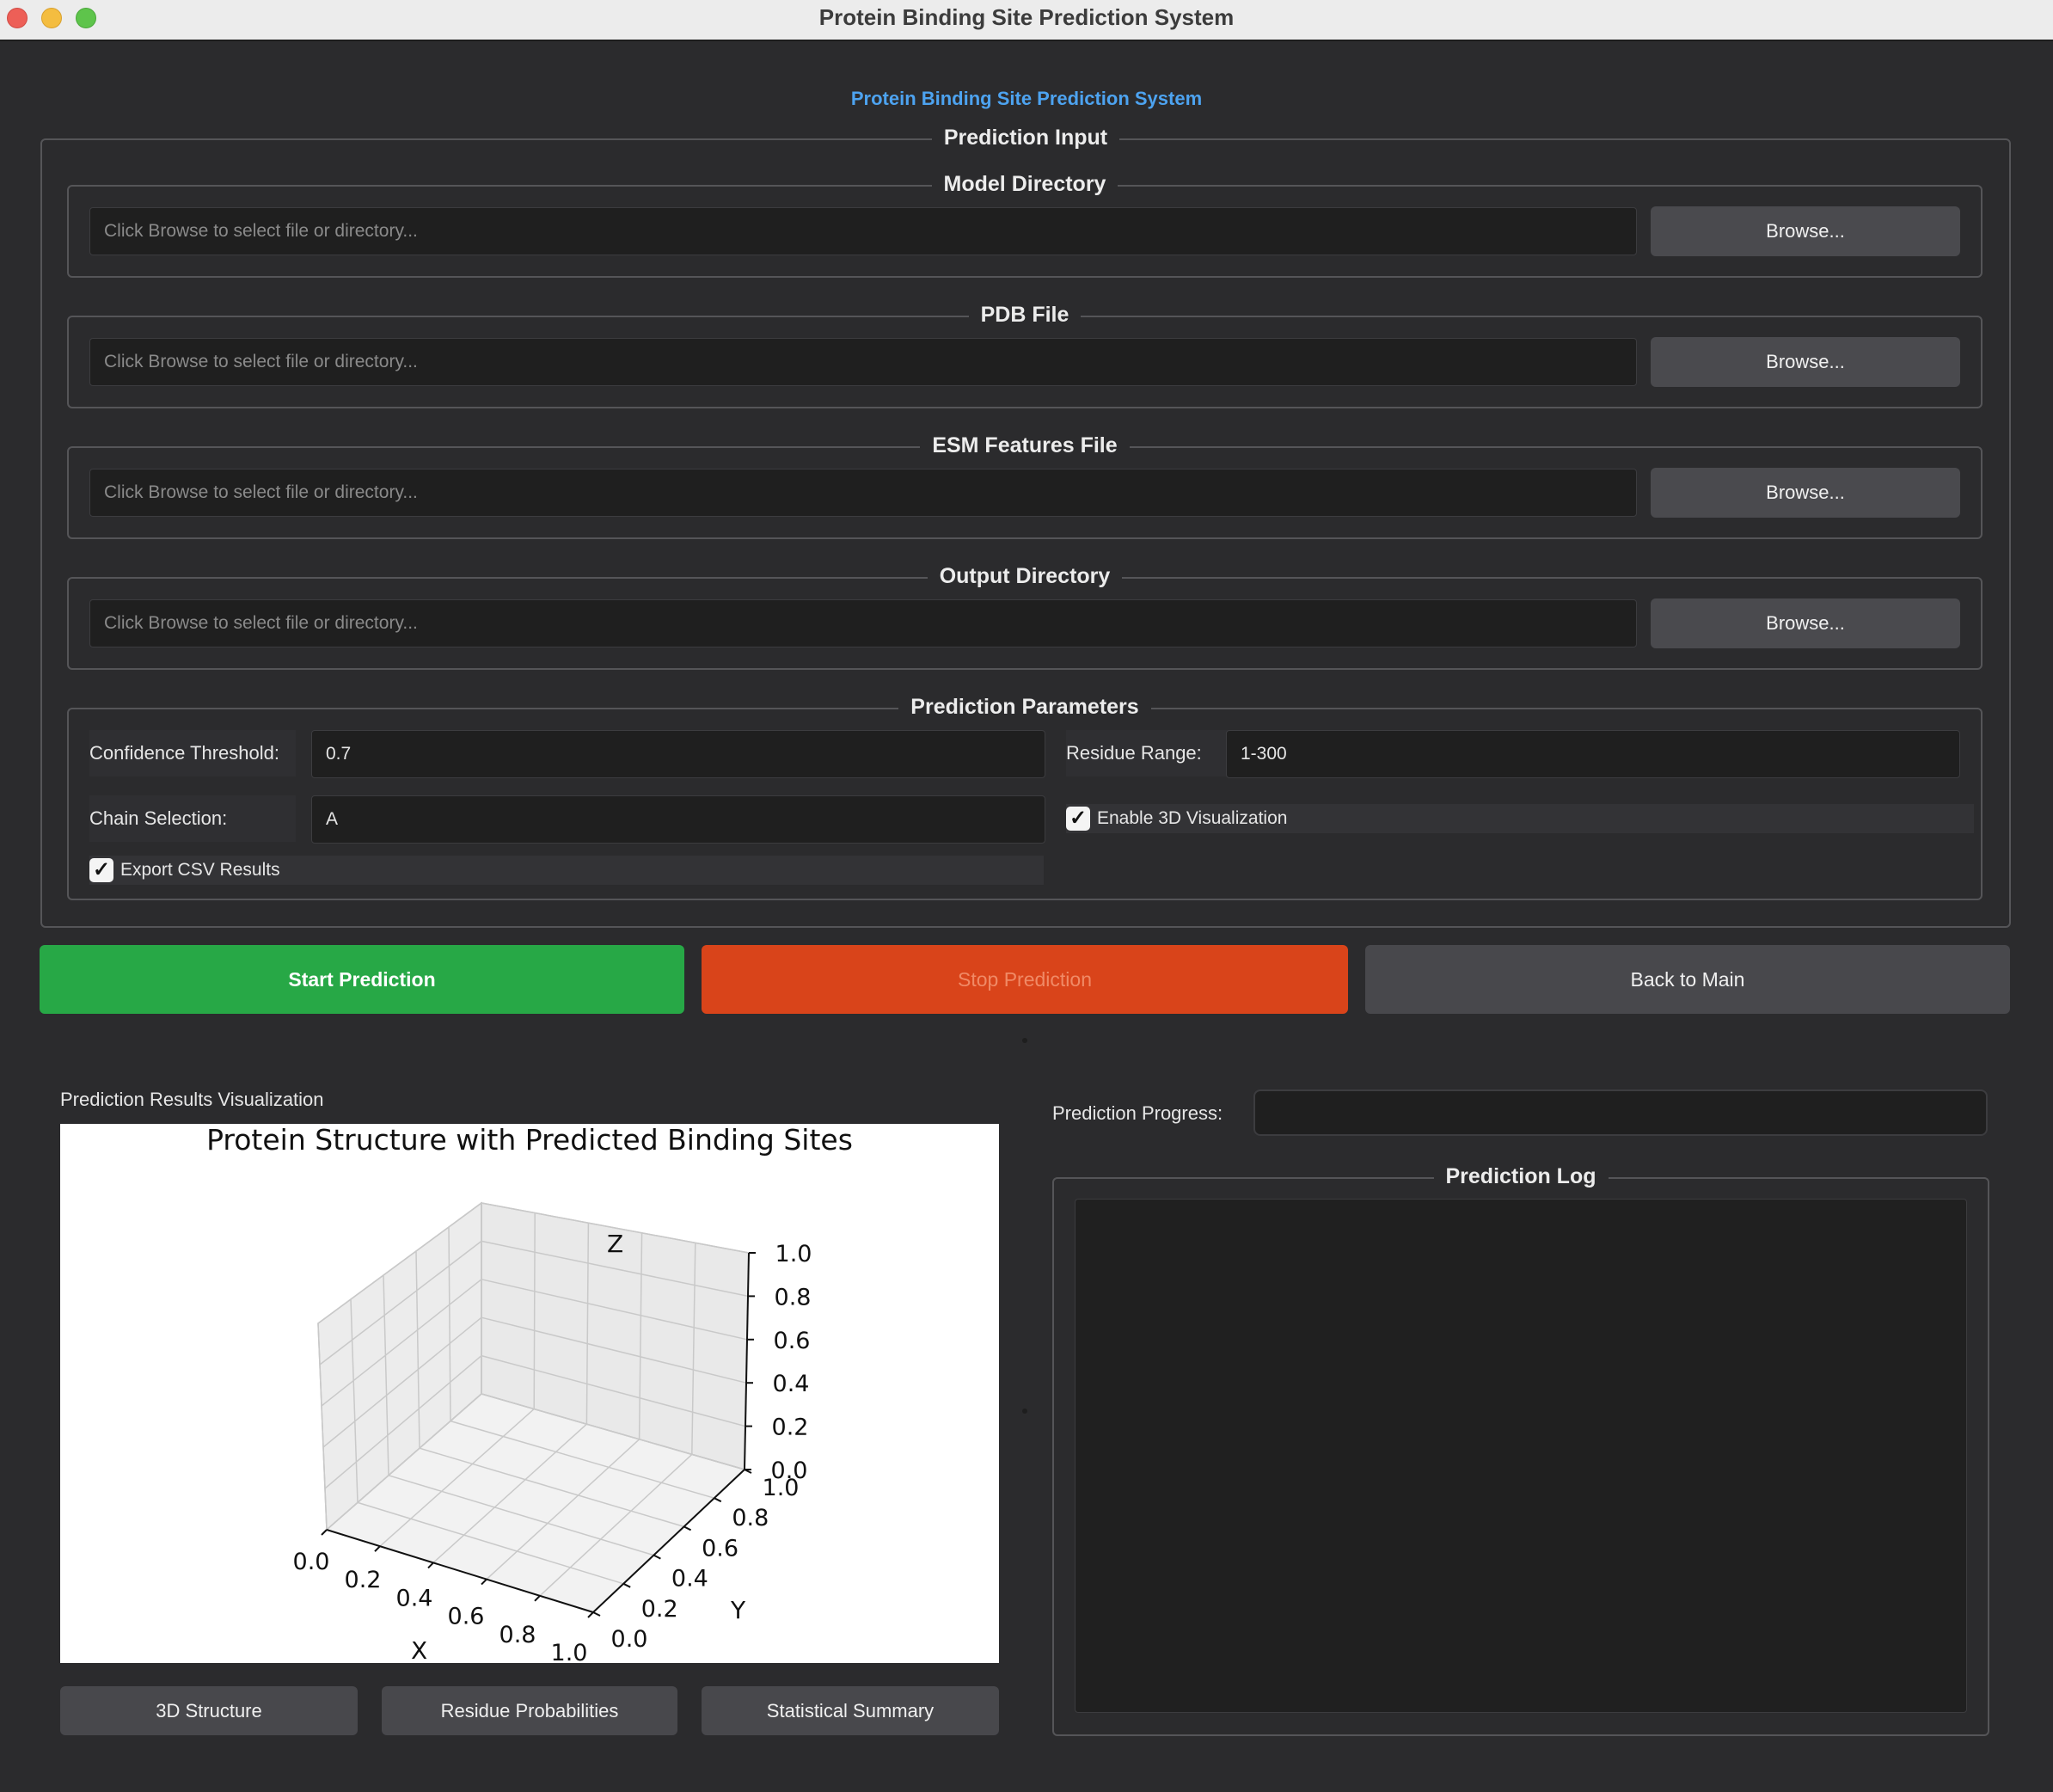 This screenshot has height=1792, width=2053. I want to click on y-tick-label: 0.6, so click(720, 1548).